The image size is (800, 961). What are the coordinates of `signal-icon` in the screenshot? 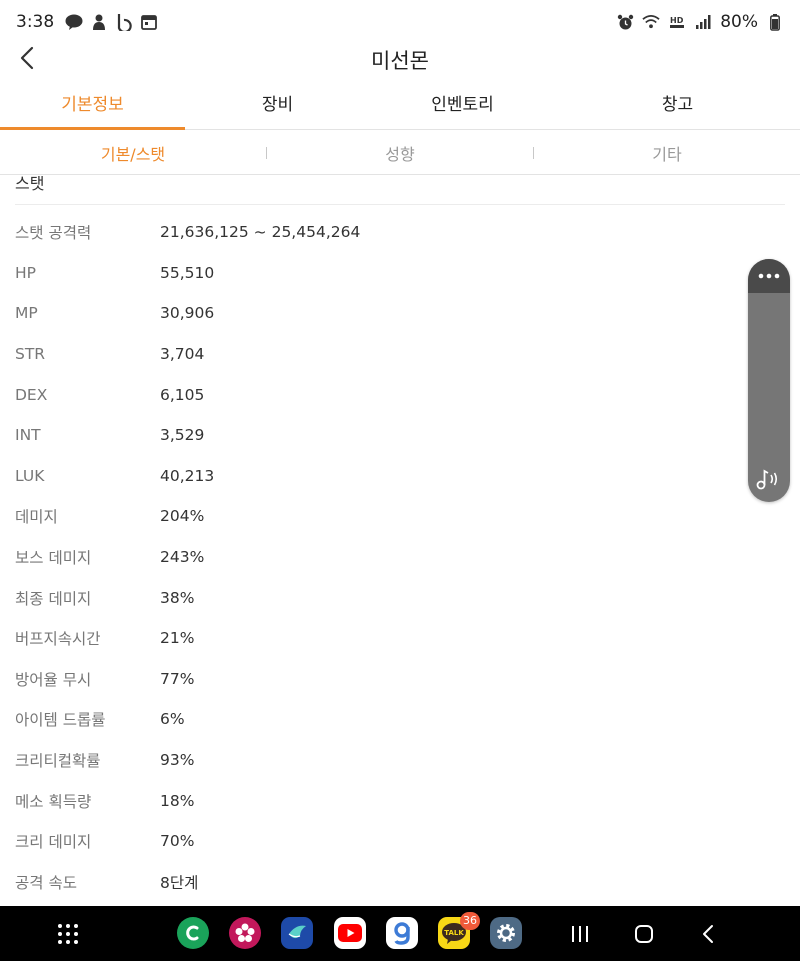 It's located at (703, 22).